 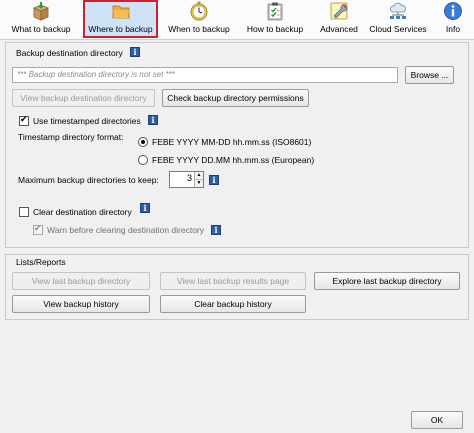 What do you see at coordinates (233, 281) in the screenshot?
I see `view-last-results-button: View last backup results page` at bounding box center [233, 281].